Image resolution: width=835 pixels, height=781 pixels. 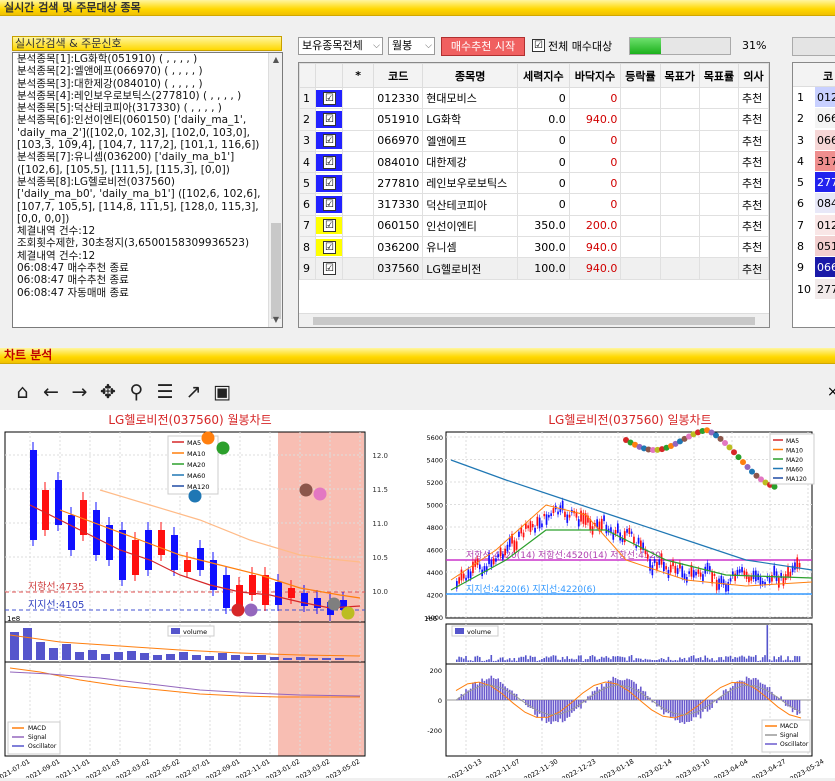 What do you see at coordinates (534, 204) in the screenshot?
I see `table-row: 6☑317330덕산테코피아00추천` at bounding box center [534, 204].